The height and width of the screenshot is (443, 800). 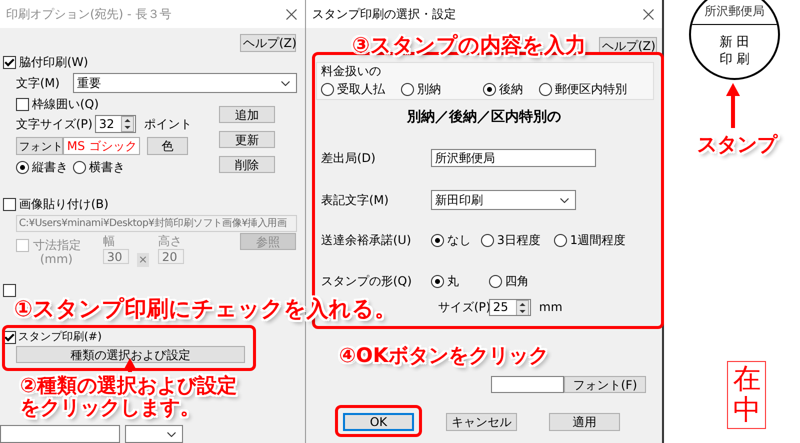 What do you see at coordinates (101, 146) in the screenshot?
I see `font-name-field: MS ゴシック` at bounding box center [101, 146].